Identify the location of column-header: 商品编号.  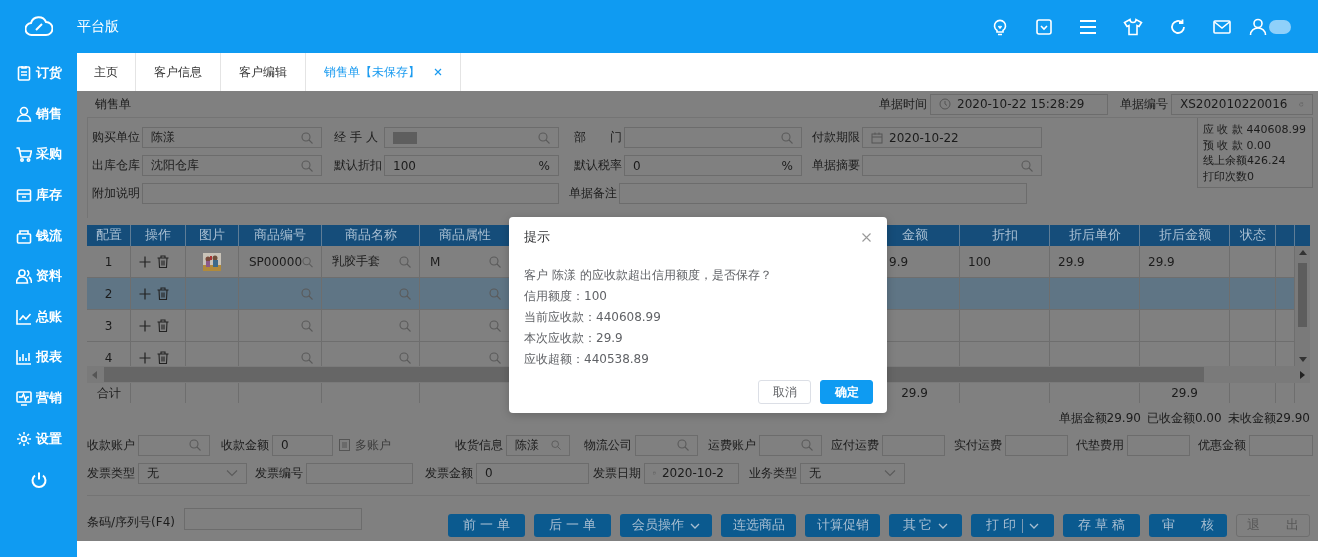
(280, 235).